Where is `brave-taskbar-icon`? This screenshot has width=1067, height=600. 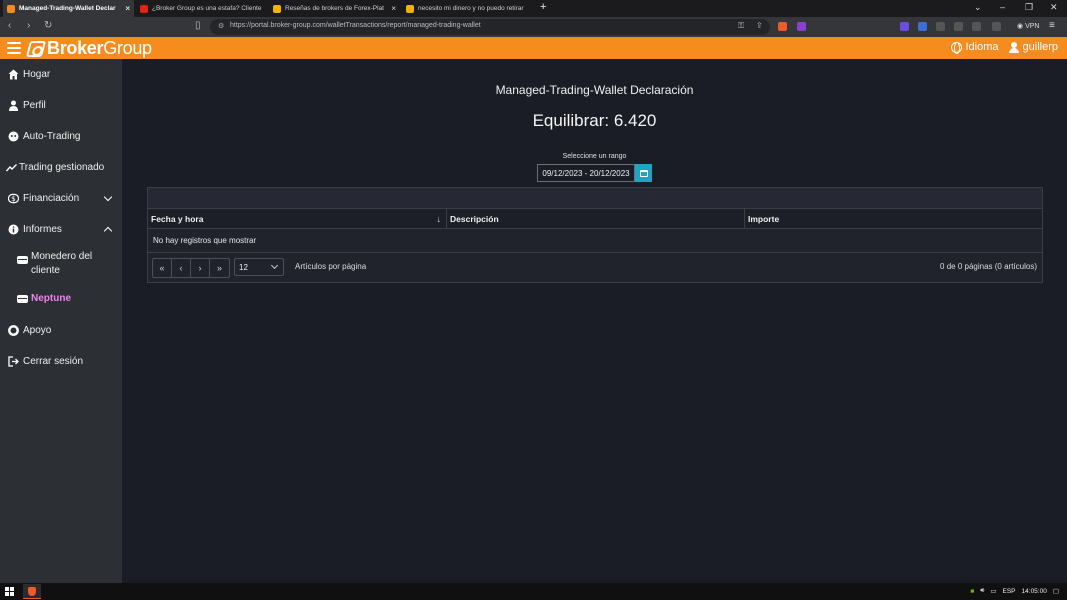 brave-taskbar-icon is located at coordinates (32, 591).